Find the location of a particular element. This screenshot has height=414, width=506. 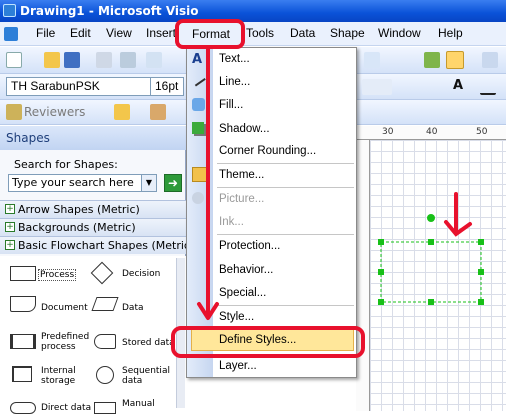

ruler-label: 50 is located at coordinates (482, 132).